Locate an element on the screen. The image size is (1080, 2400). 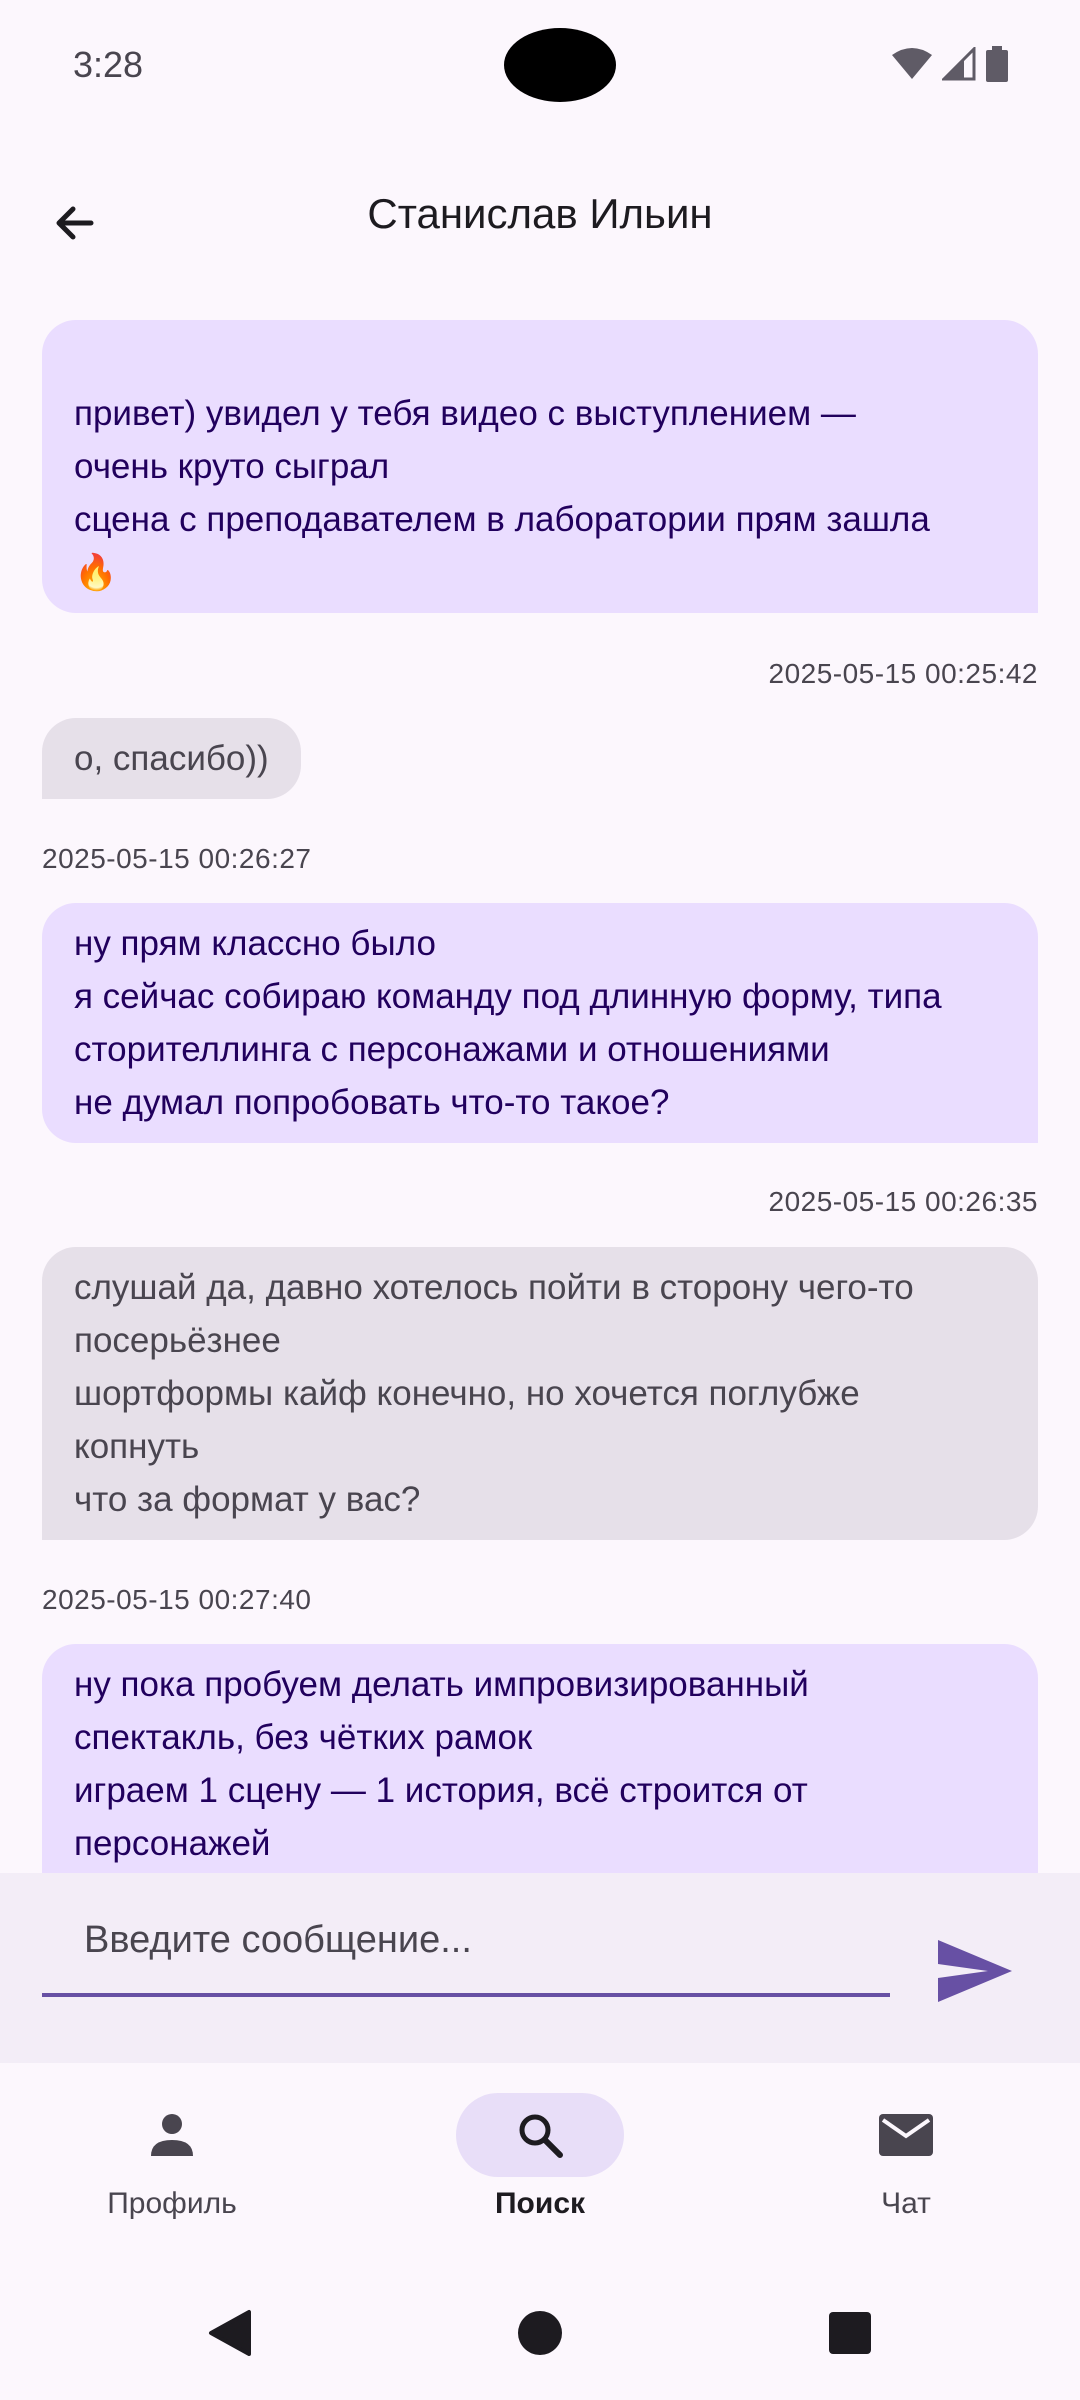
mail-icon is located at coordinates (906, 2135).